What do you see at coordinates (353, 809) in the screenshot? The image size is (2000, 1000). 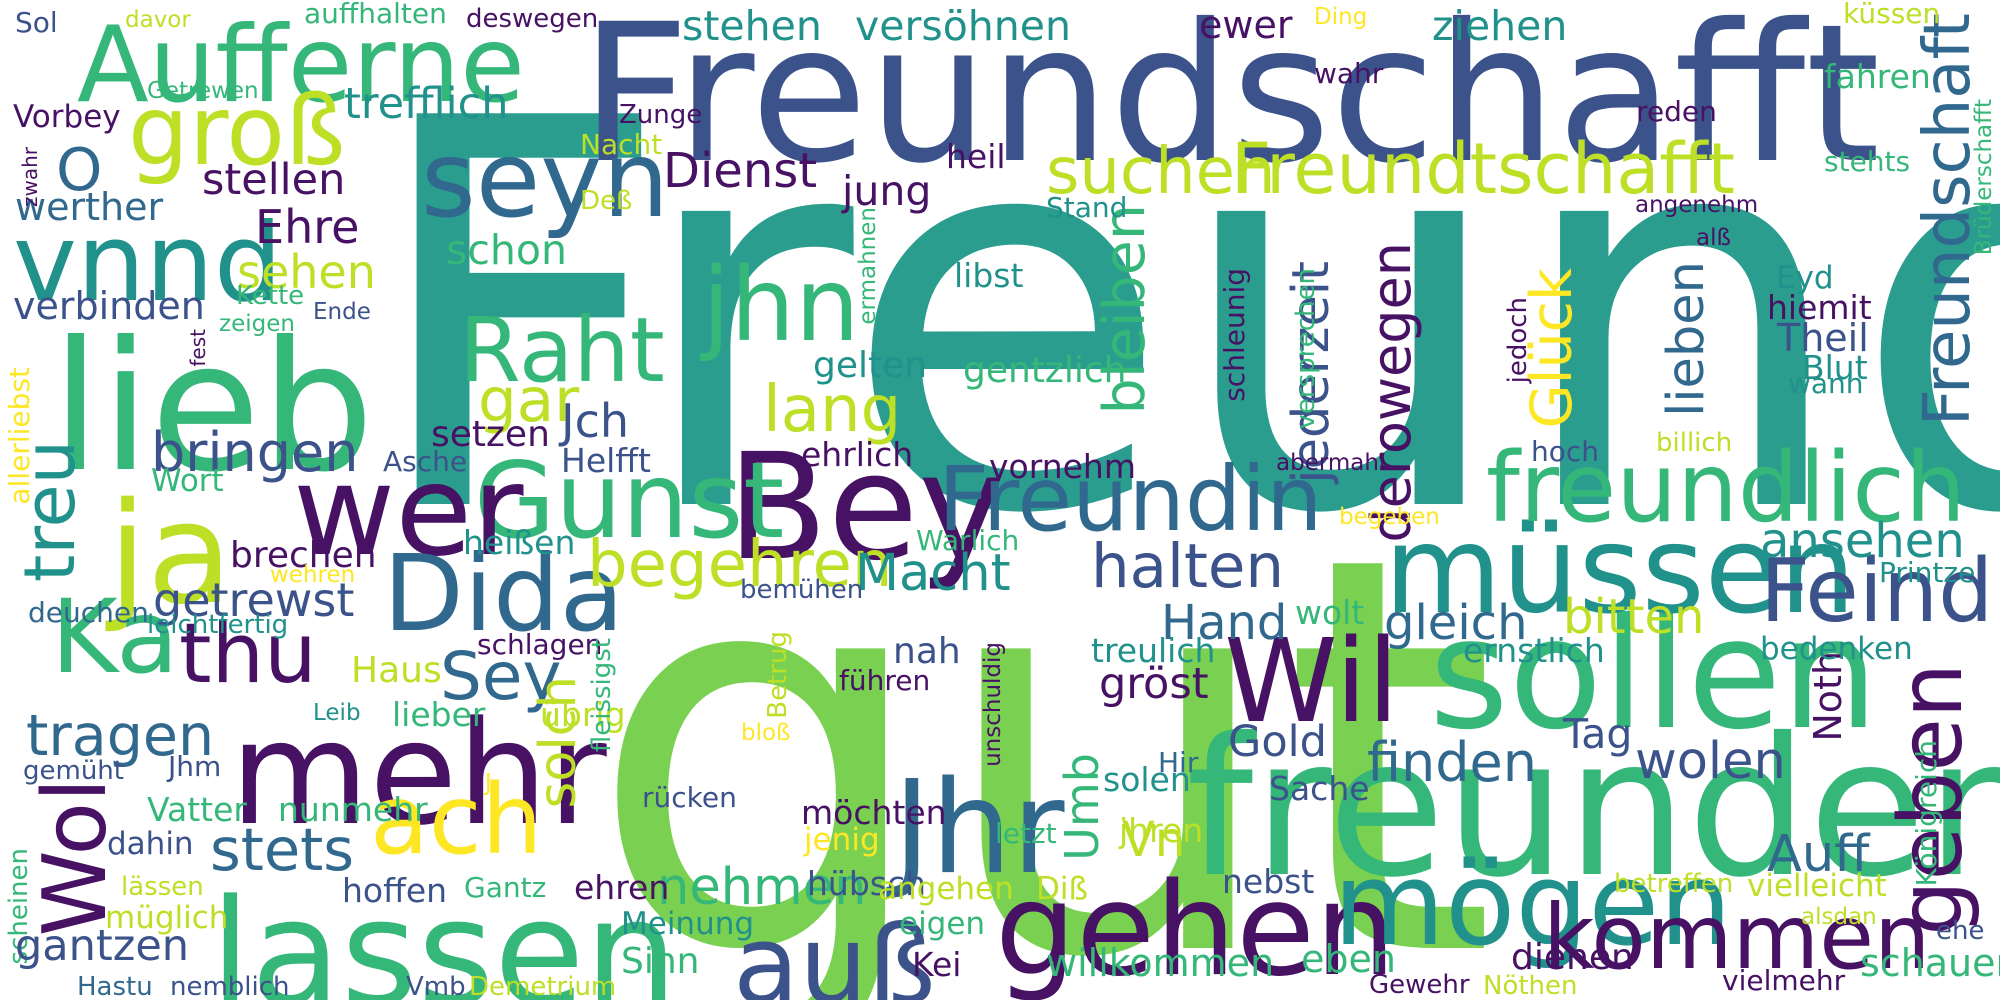 I see `cloud-word: nunmehr` at bounding box center [353, 809].